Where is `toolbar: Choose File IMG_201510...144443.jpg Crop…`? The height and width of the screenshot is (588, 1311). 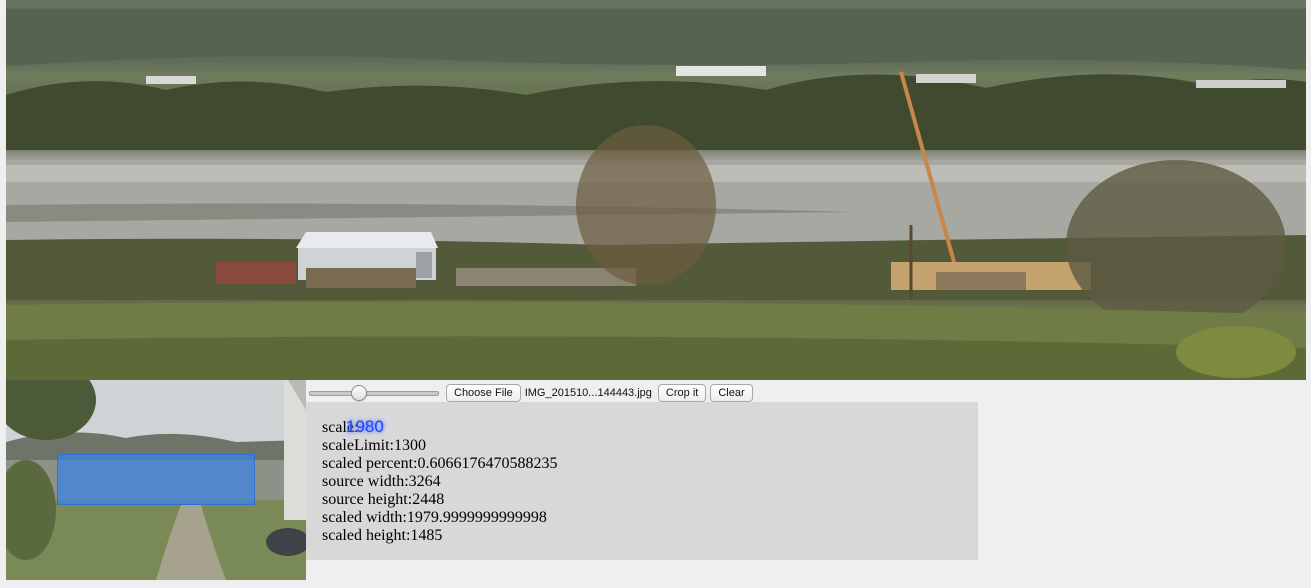 toolbar: Choose File IMG_201510...144443.jpg Crop… is located at coordinates (530, 393).